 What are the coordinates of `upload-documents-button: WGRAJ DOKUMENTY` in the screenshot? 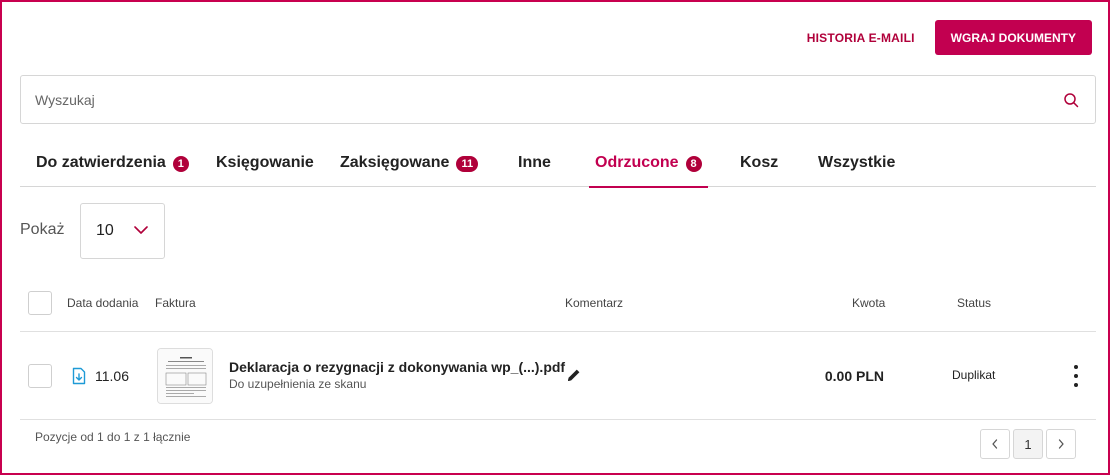 It's located at (1013, 37).